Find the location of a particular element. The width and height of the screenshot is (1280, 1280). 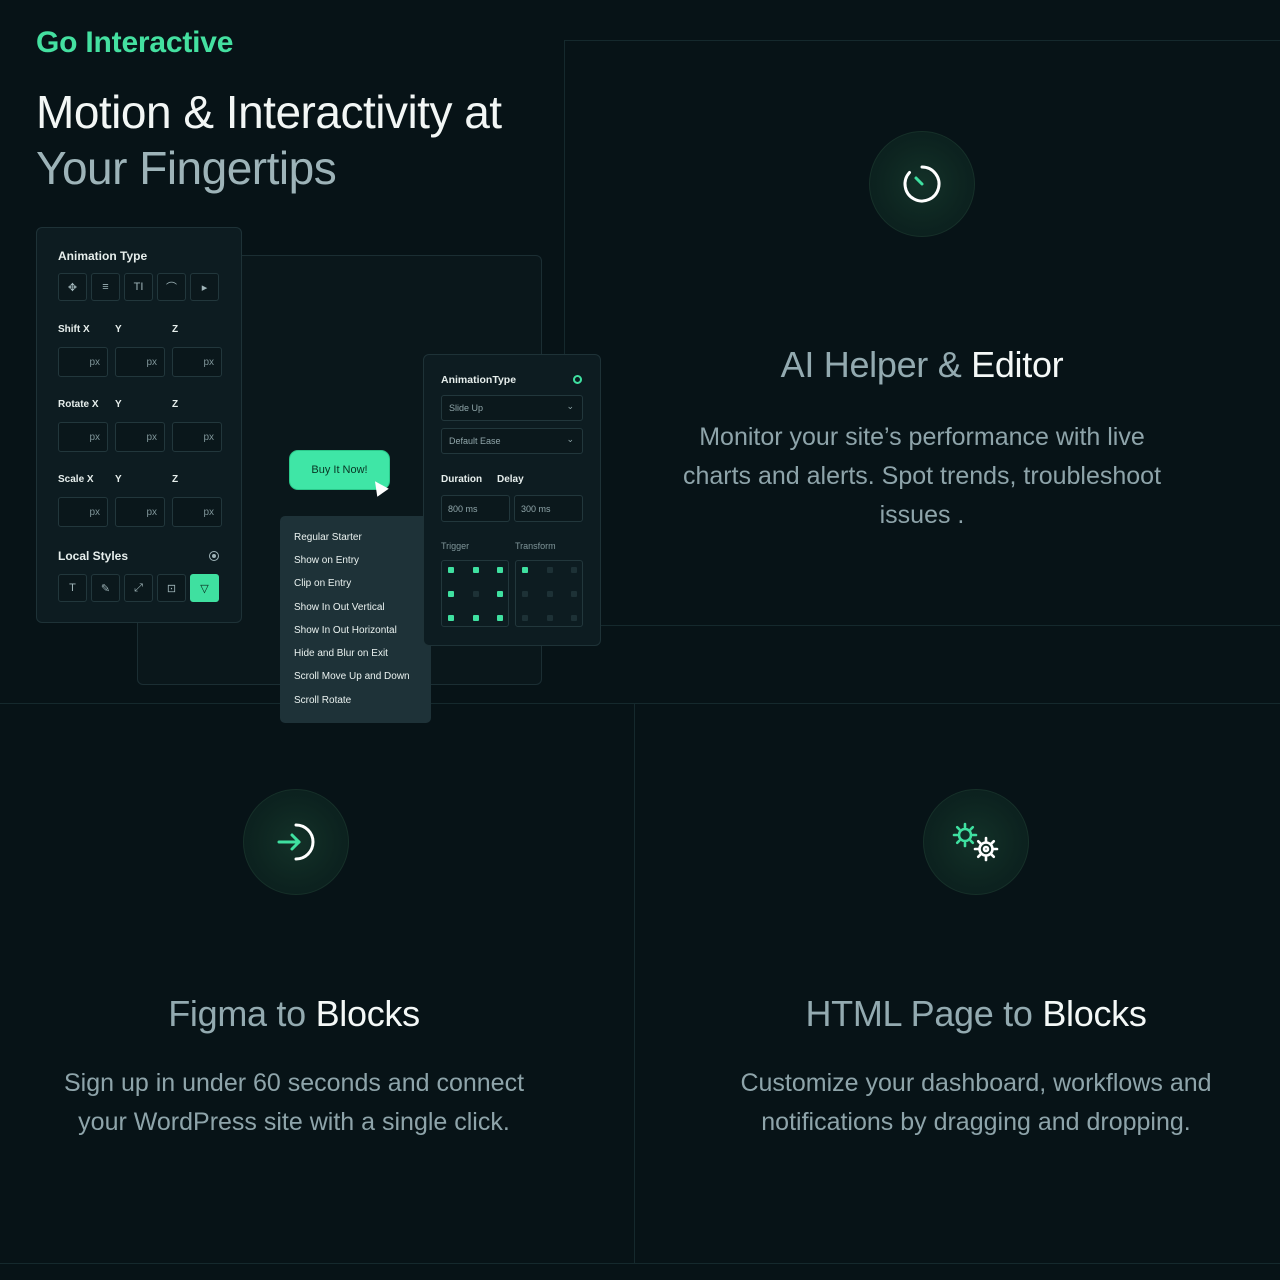

duration-label: Duration is located at coordinates (462, 479).